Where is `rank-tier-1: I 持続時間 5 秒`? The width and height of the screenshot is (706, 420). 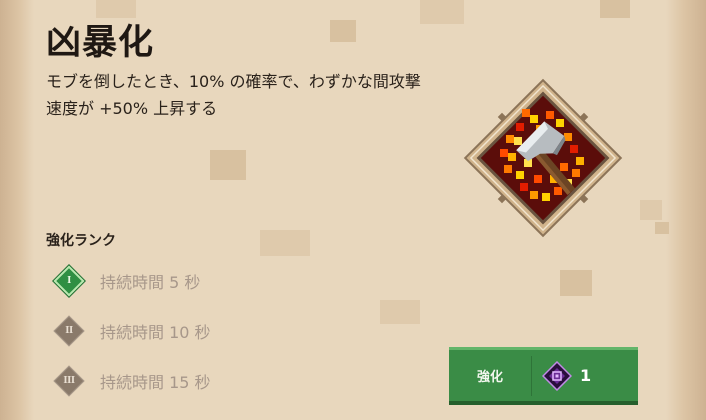 rank-tier-1: I 持続時間 5 秒 is located at coordinates (126, 281).